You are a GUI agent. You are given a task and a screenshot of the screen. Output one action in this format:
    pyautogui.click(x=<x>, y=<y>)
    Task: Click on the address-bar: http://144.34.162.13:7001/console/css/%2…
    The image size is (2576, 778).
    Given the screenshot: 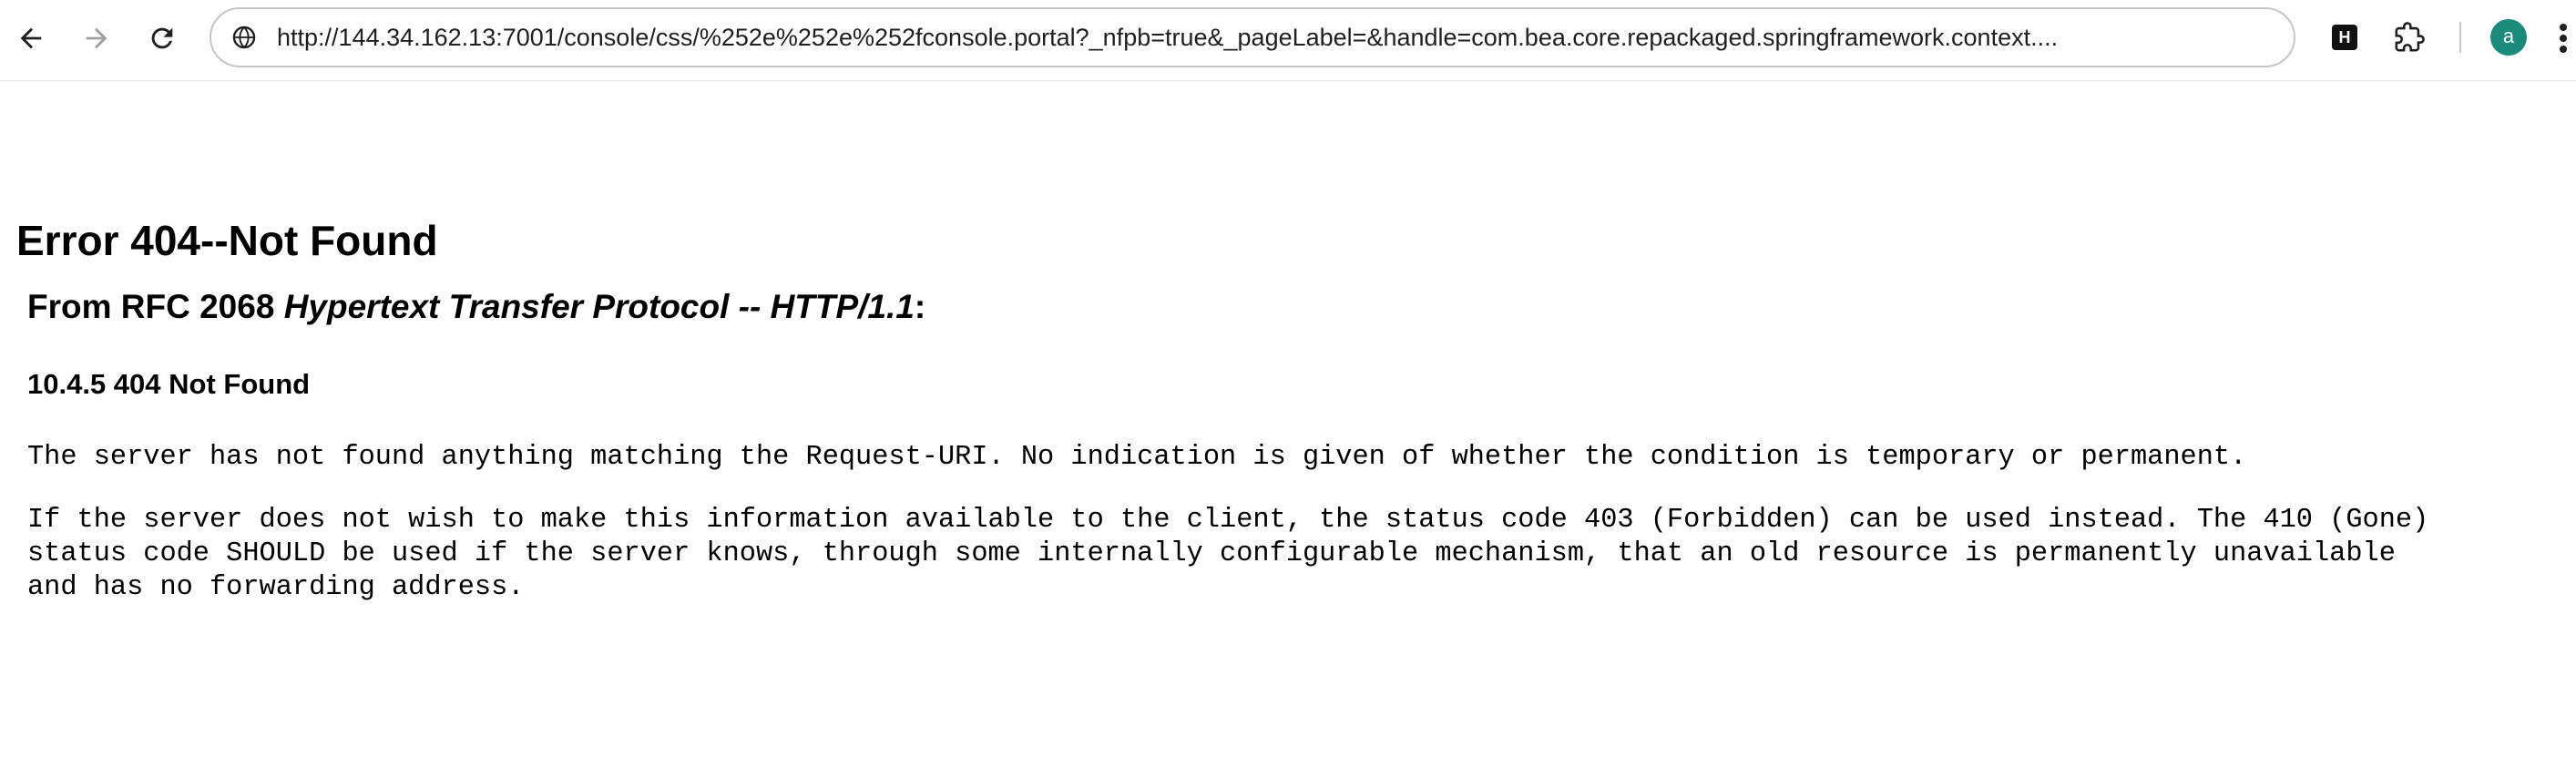 What is the action you would take?
    pyautogui.click(x=1252, y=37)
    